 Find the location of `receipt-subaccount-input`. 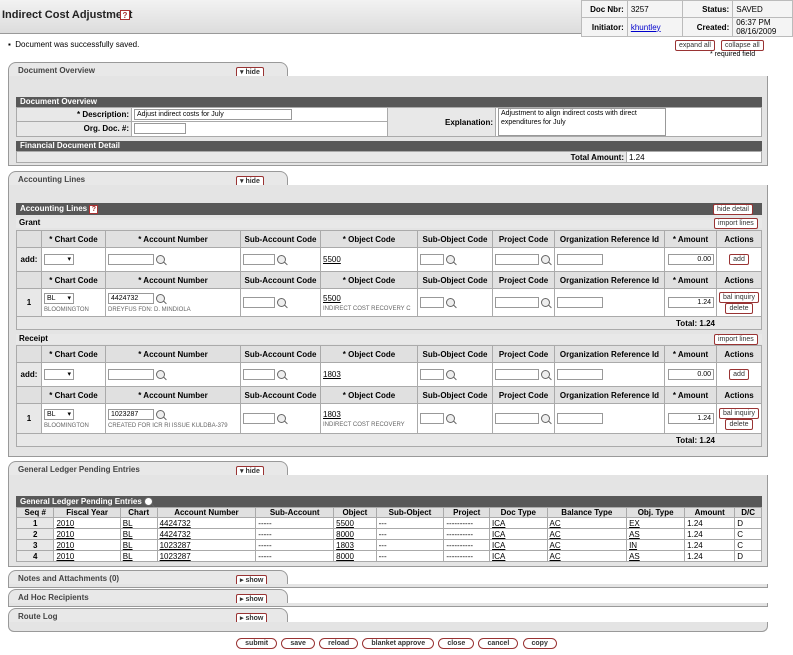

receipt-subaccount-input is located at coordinates (259, 418).